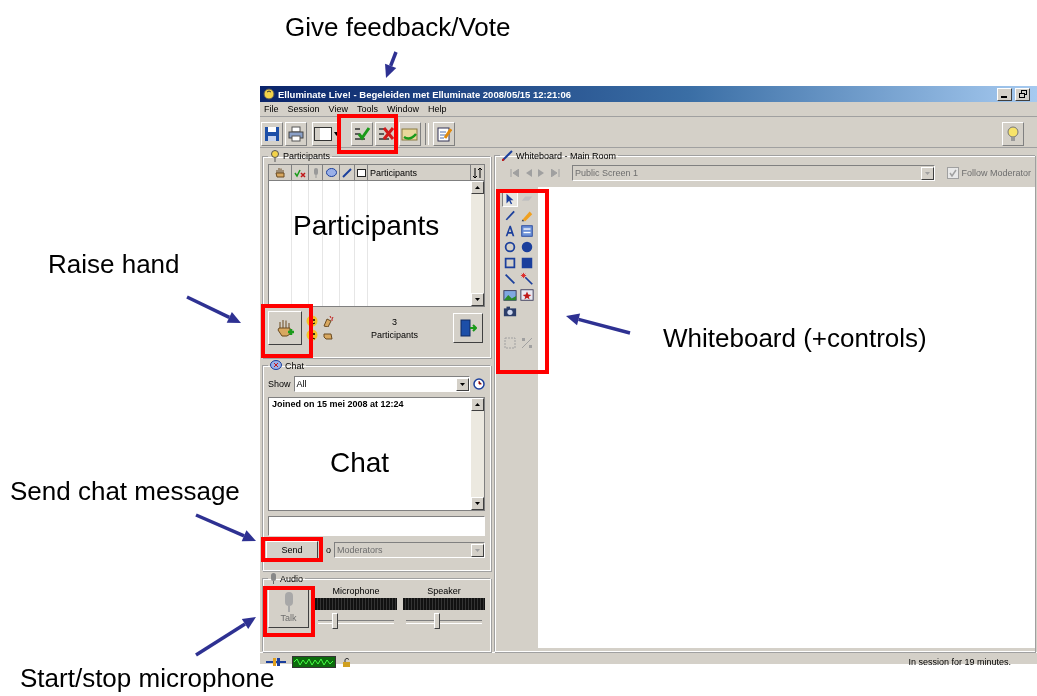  What do you see at coordinates (366, 226) in the screenshot?
I see `list-placeholder-label: Participants` at bounding box center [366, 226].